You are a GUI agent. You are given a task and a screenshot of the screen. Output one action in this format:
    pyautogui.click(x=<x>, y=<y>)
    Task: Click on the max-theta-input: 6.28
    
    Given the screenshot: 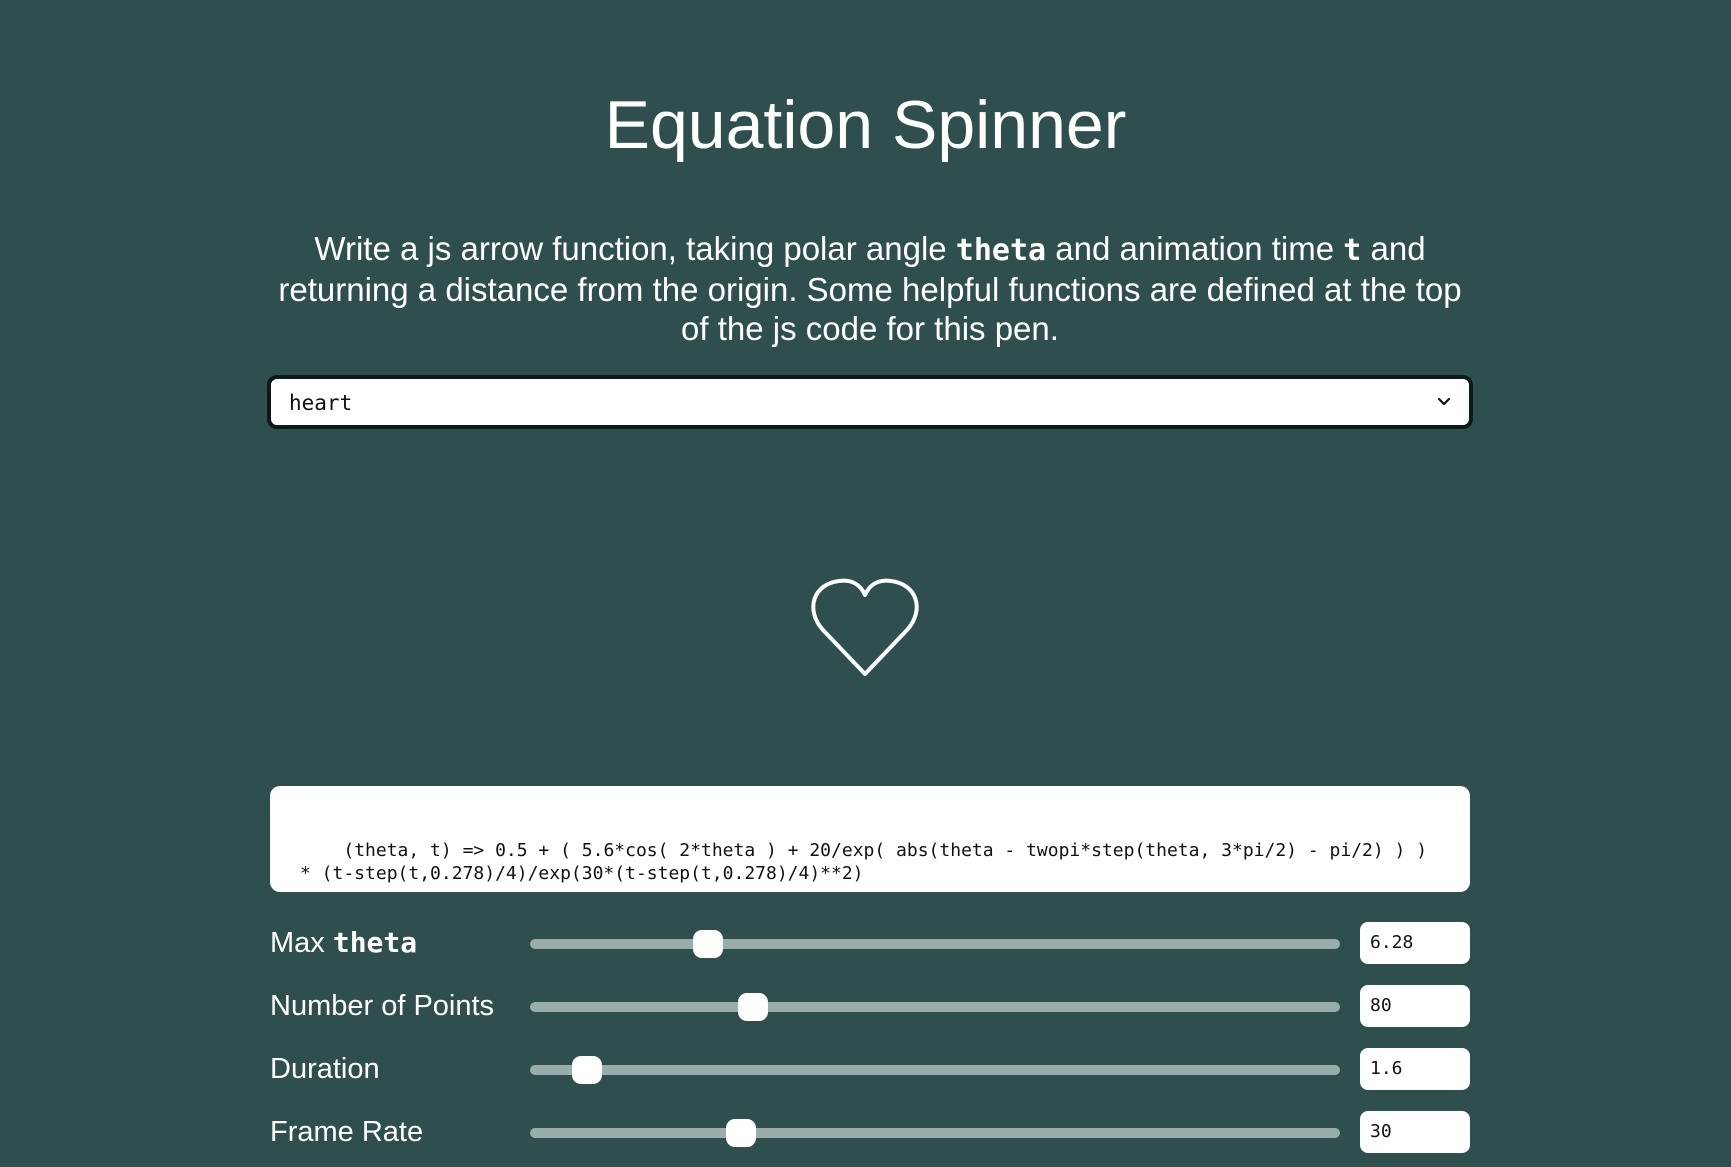 What is the action you would take?
    pyautogui.click(x=1415, y=943)
    